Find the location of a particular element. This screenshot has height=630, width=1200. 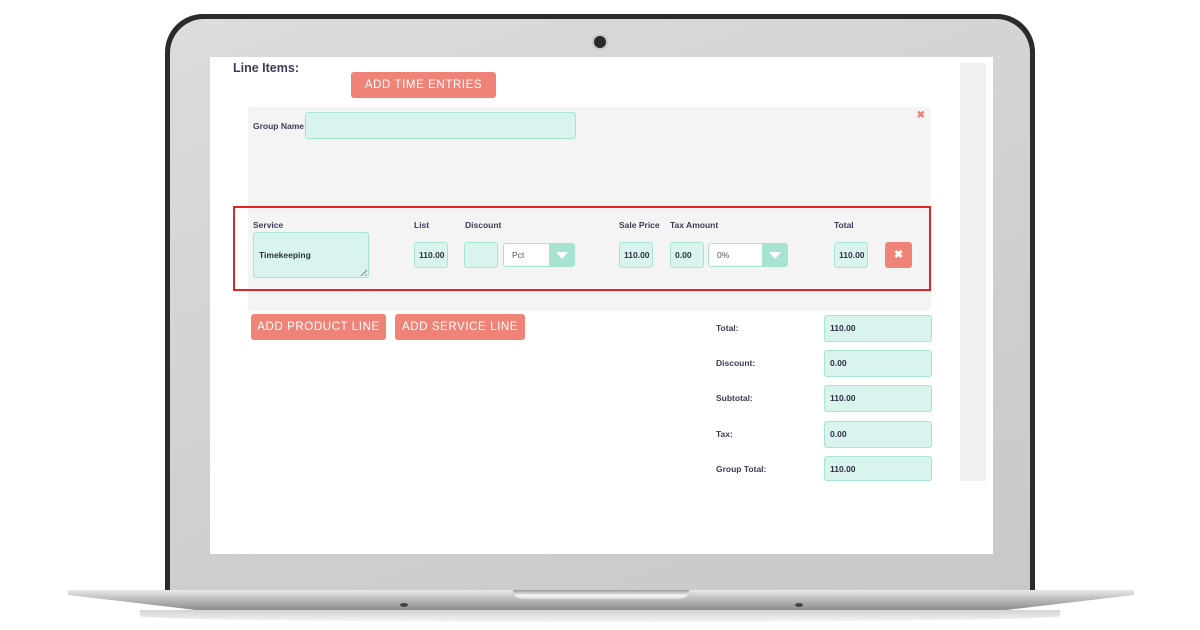

discount-type-value: Pct is located at coordinates (518, 255).